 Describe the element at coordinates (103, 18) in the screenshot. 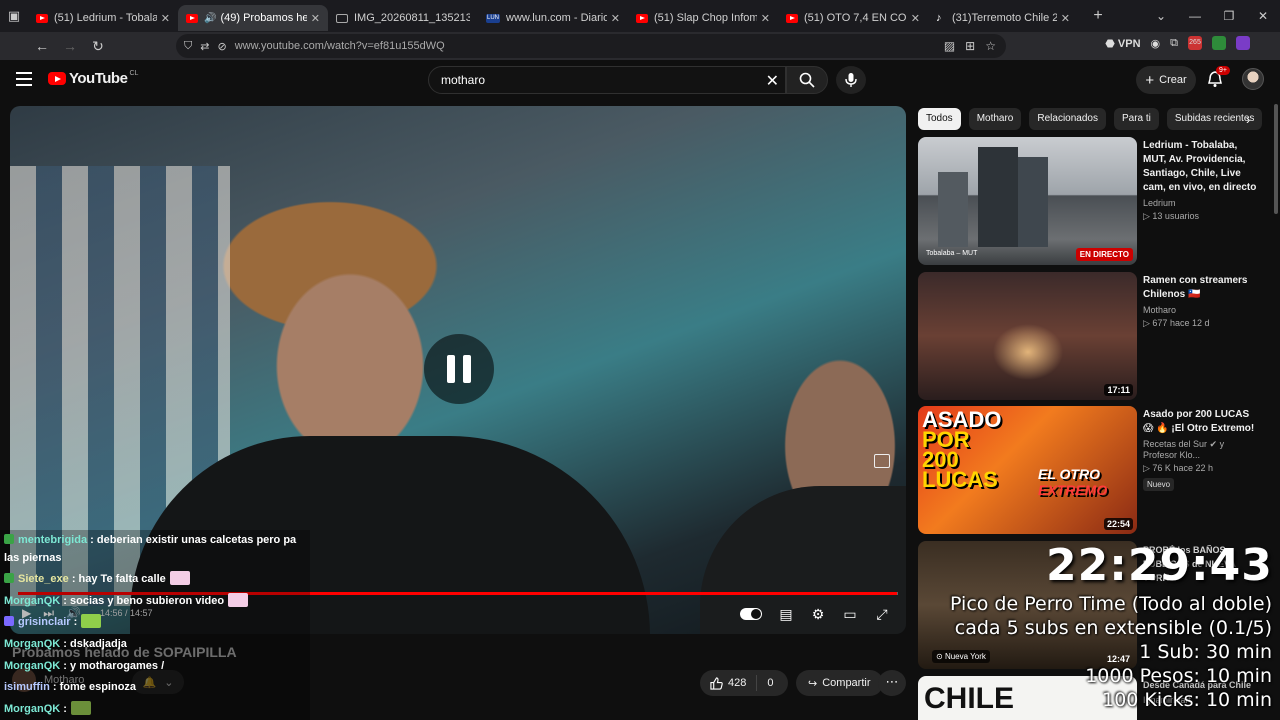

I see `browser-tab: (51) Ledrium - Tobalaba, MUT, A ✕` at that location.